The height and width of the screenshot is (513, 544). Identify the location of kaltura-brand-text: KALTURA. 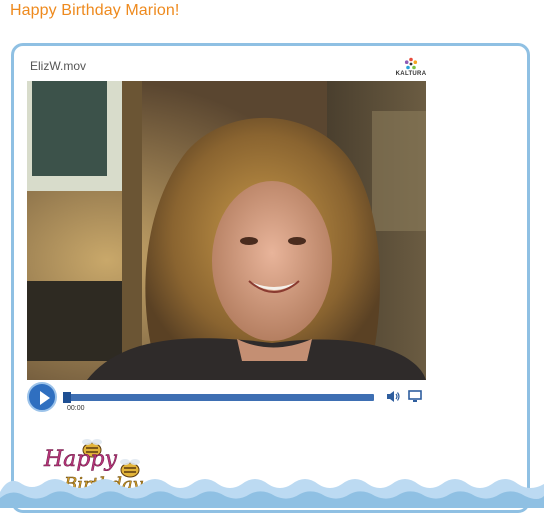
(411, 74).